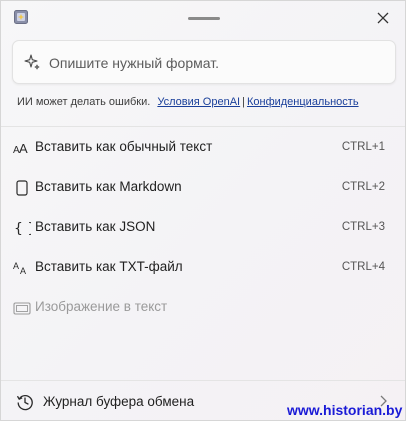  I want to click on shortcut-label: CTRL+1, so click(363, 147).